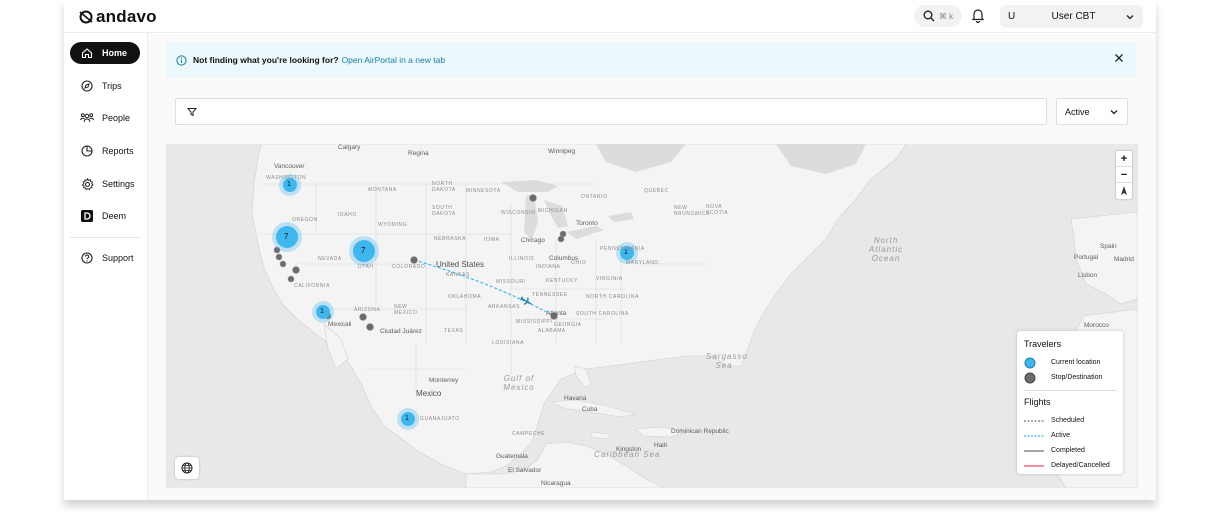 The width and height of the screenshot is (1230, 516). I want to click on sidebar-item-people: People, so click(105, 118).